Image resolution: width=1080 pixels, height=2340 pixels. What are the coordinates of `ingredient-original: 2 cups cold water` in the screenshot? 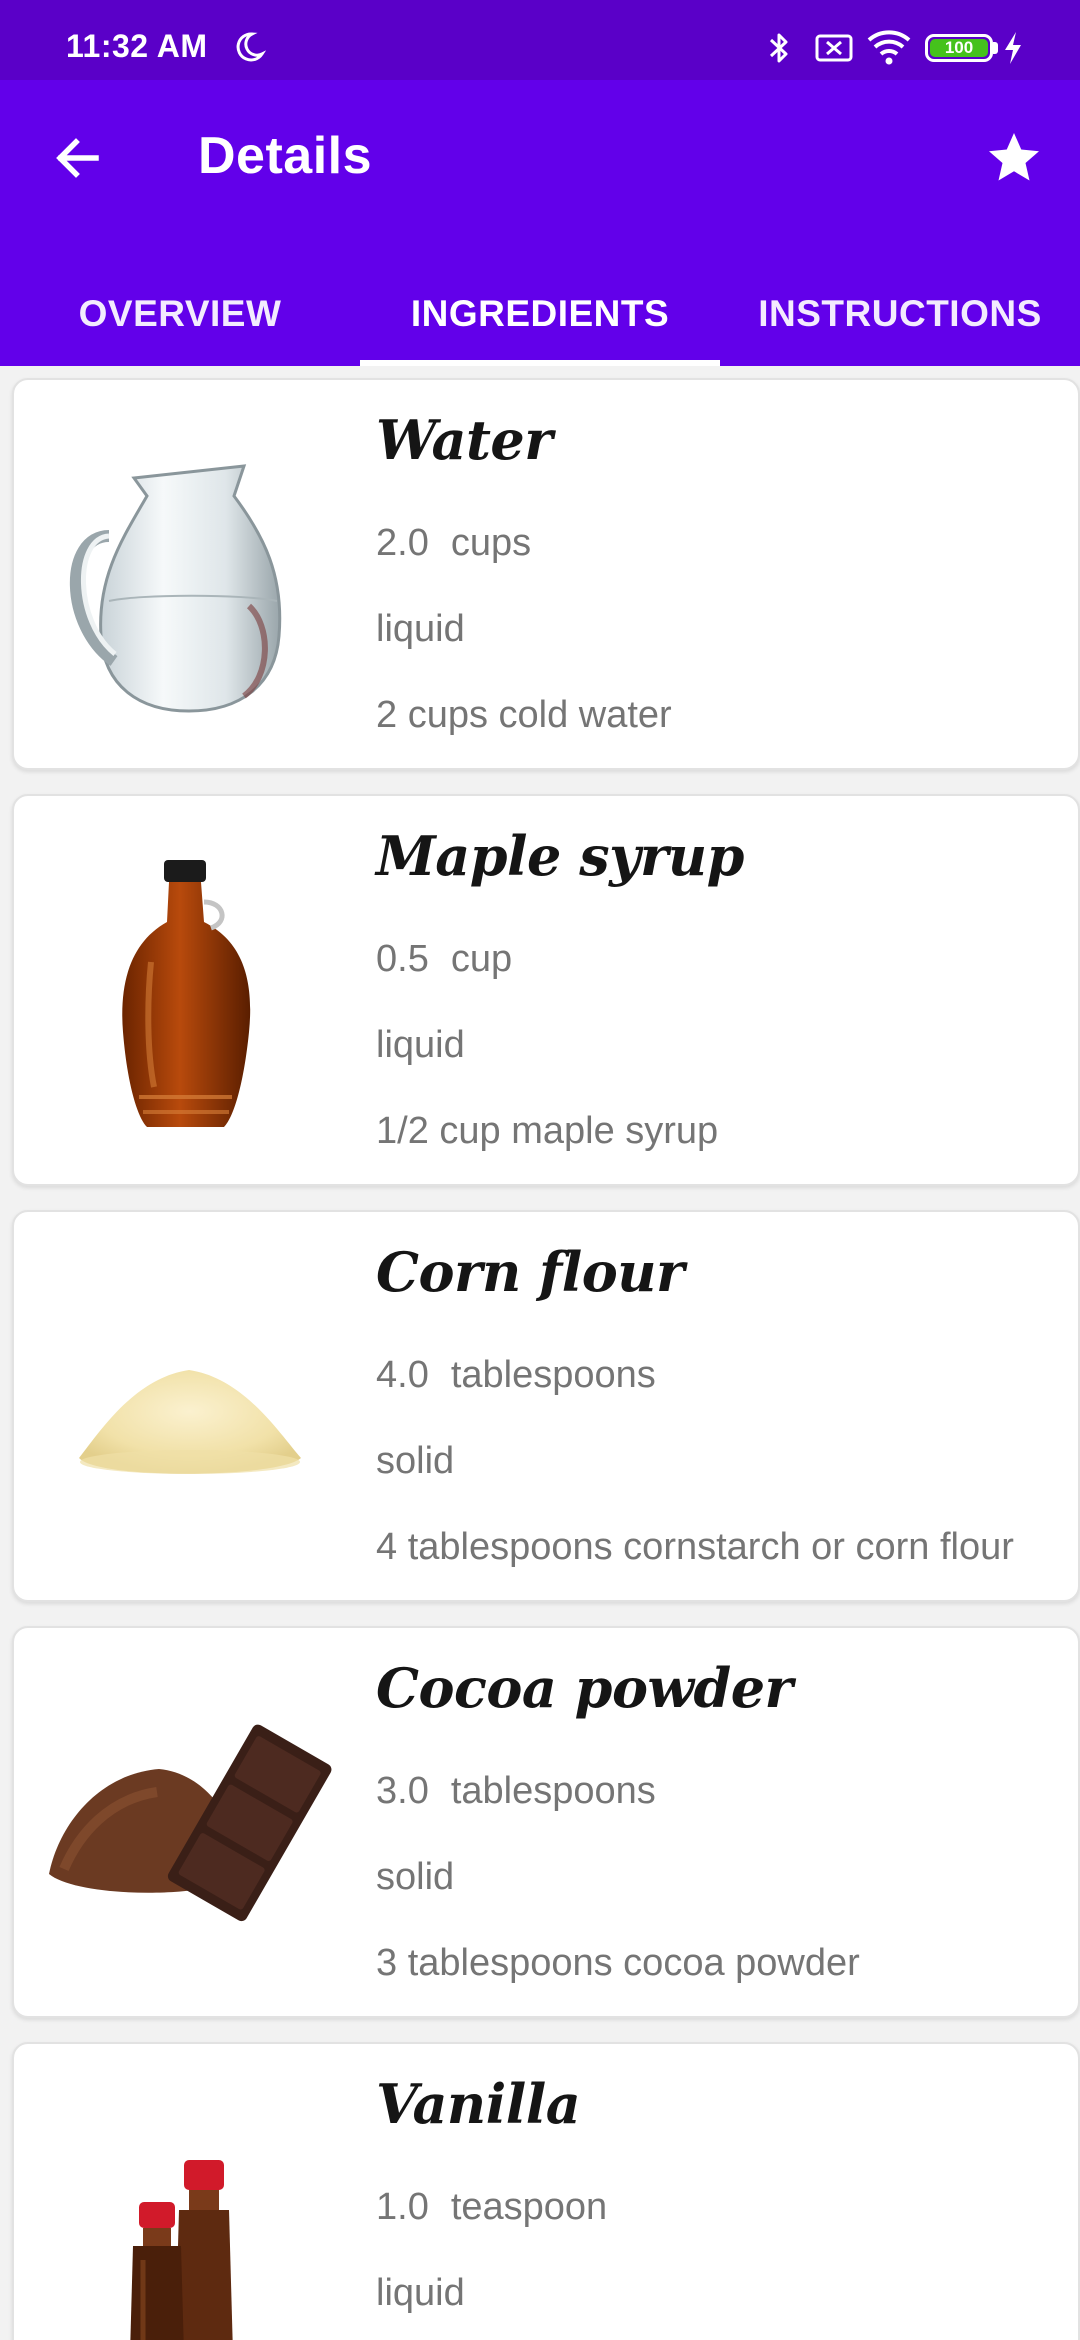 It's located at (524, 715).